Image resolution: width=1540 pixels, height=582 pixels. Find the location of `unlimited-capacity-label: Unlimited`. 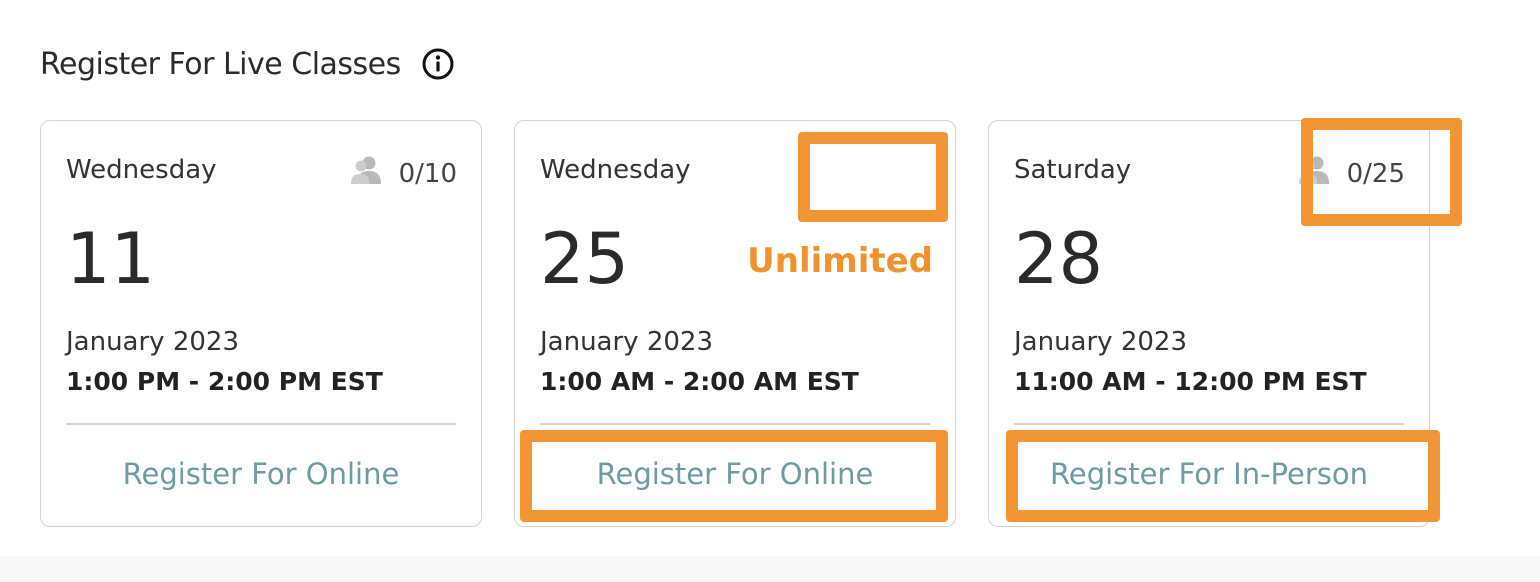

unlimited-capacity-label: Unlimited is located at coordinates (840, 261).